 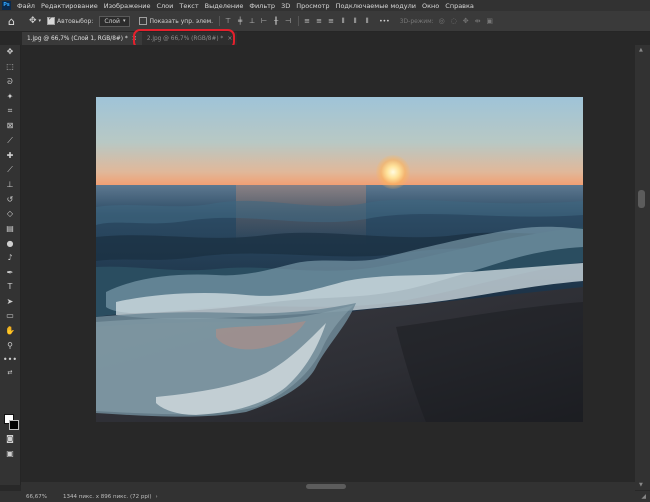 I want to click on menu-help: Справка, so click(x=459, y=6).